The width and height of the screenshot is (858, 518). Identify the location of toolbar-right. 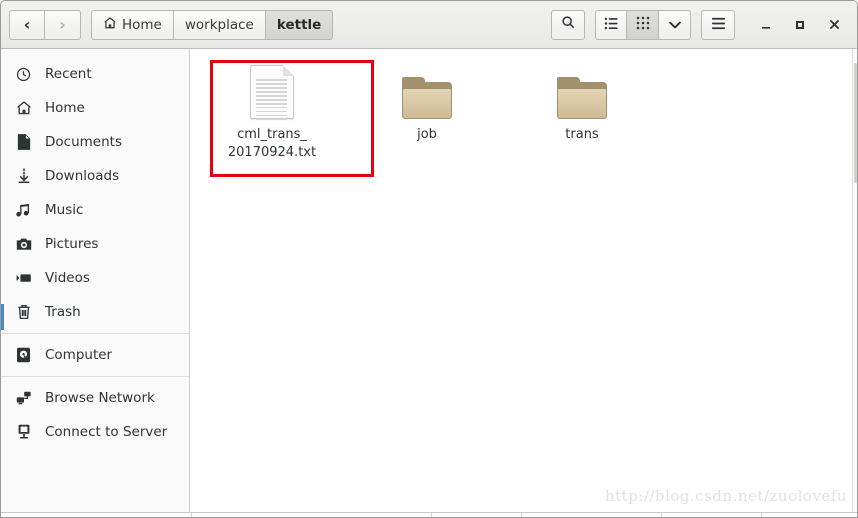
(700, 24).